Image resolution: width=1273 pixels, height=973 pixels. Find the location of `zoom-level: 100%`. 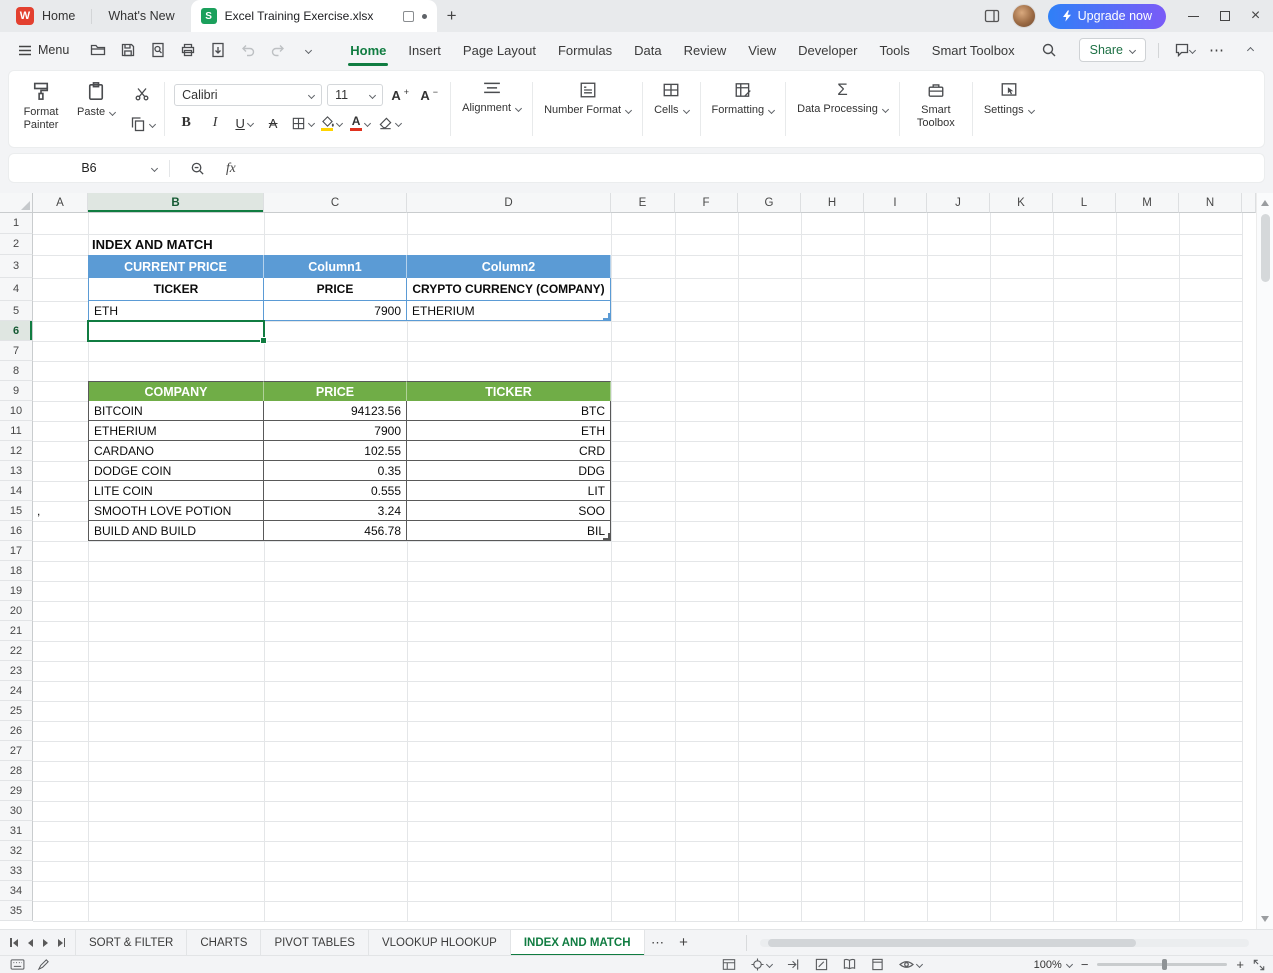

zoom-level: 100% is located at coordinates (1053, 965).